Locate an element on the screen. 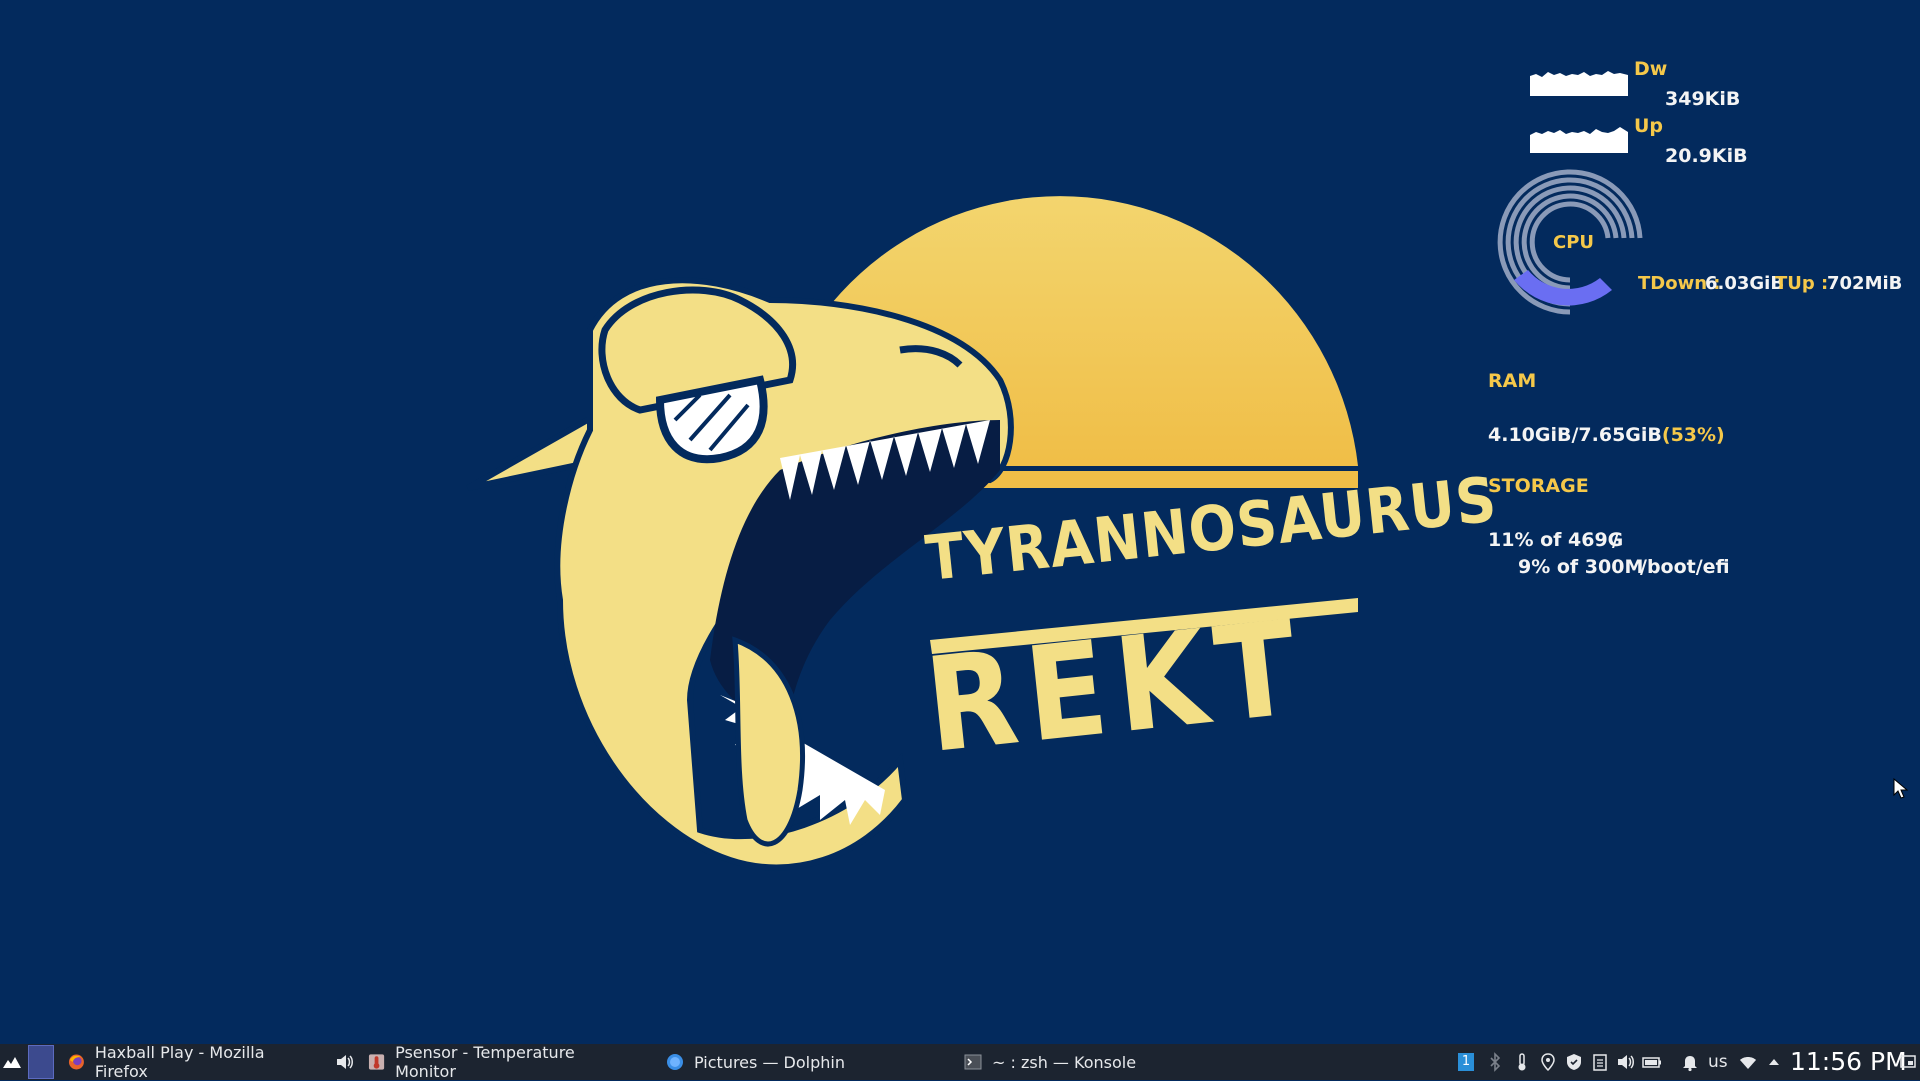  upload-graph is located at coordinates (1579, 140).